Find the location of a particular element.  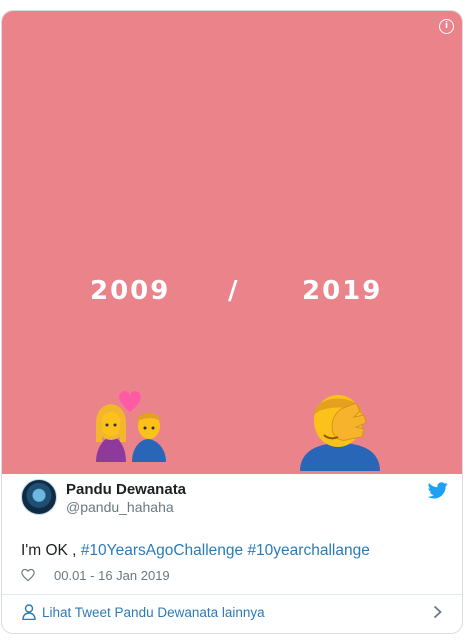

year-right: 2019 is located at coordinates (342, 291).